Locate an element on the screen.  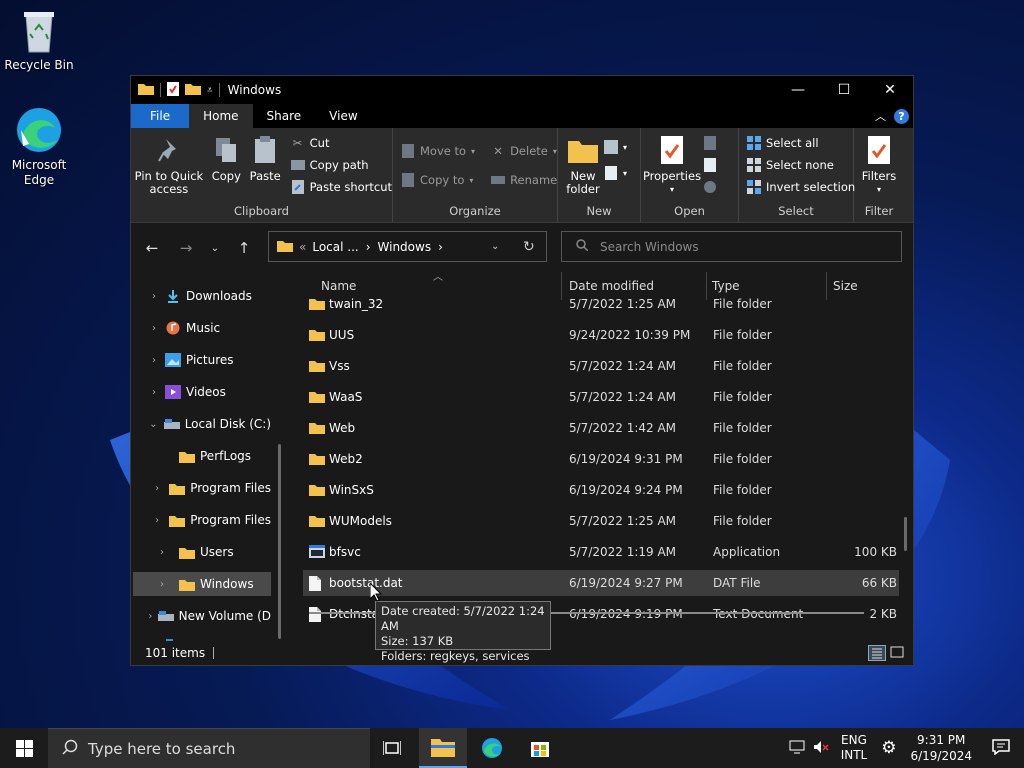
mouse-cursor-icon is located at coordinates (376, 592).